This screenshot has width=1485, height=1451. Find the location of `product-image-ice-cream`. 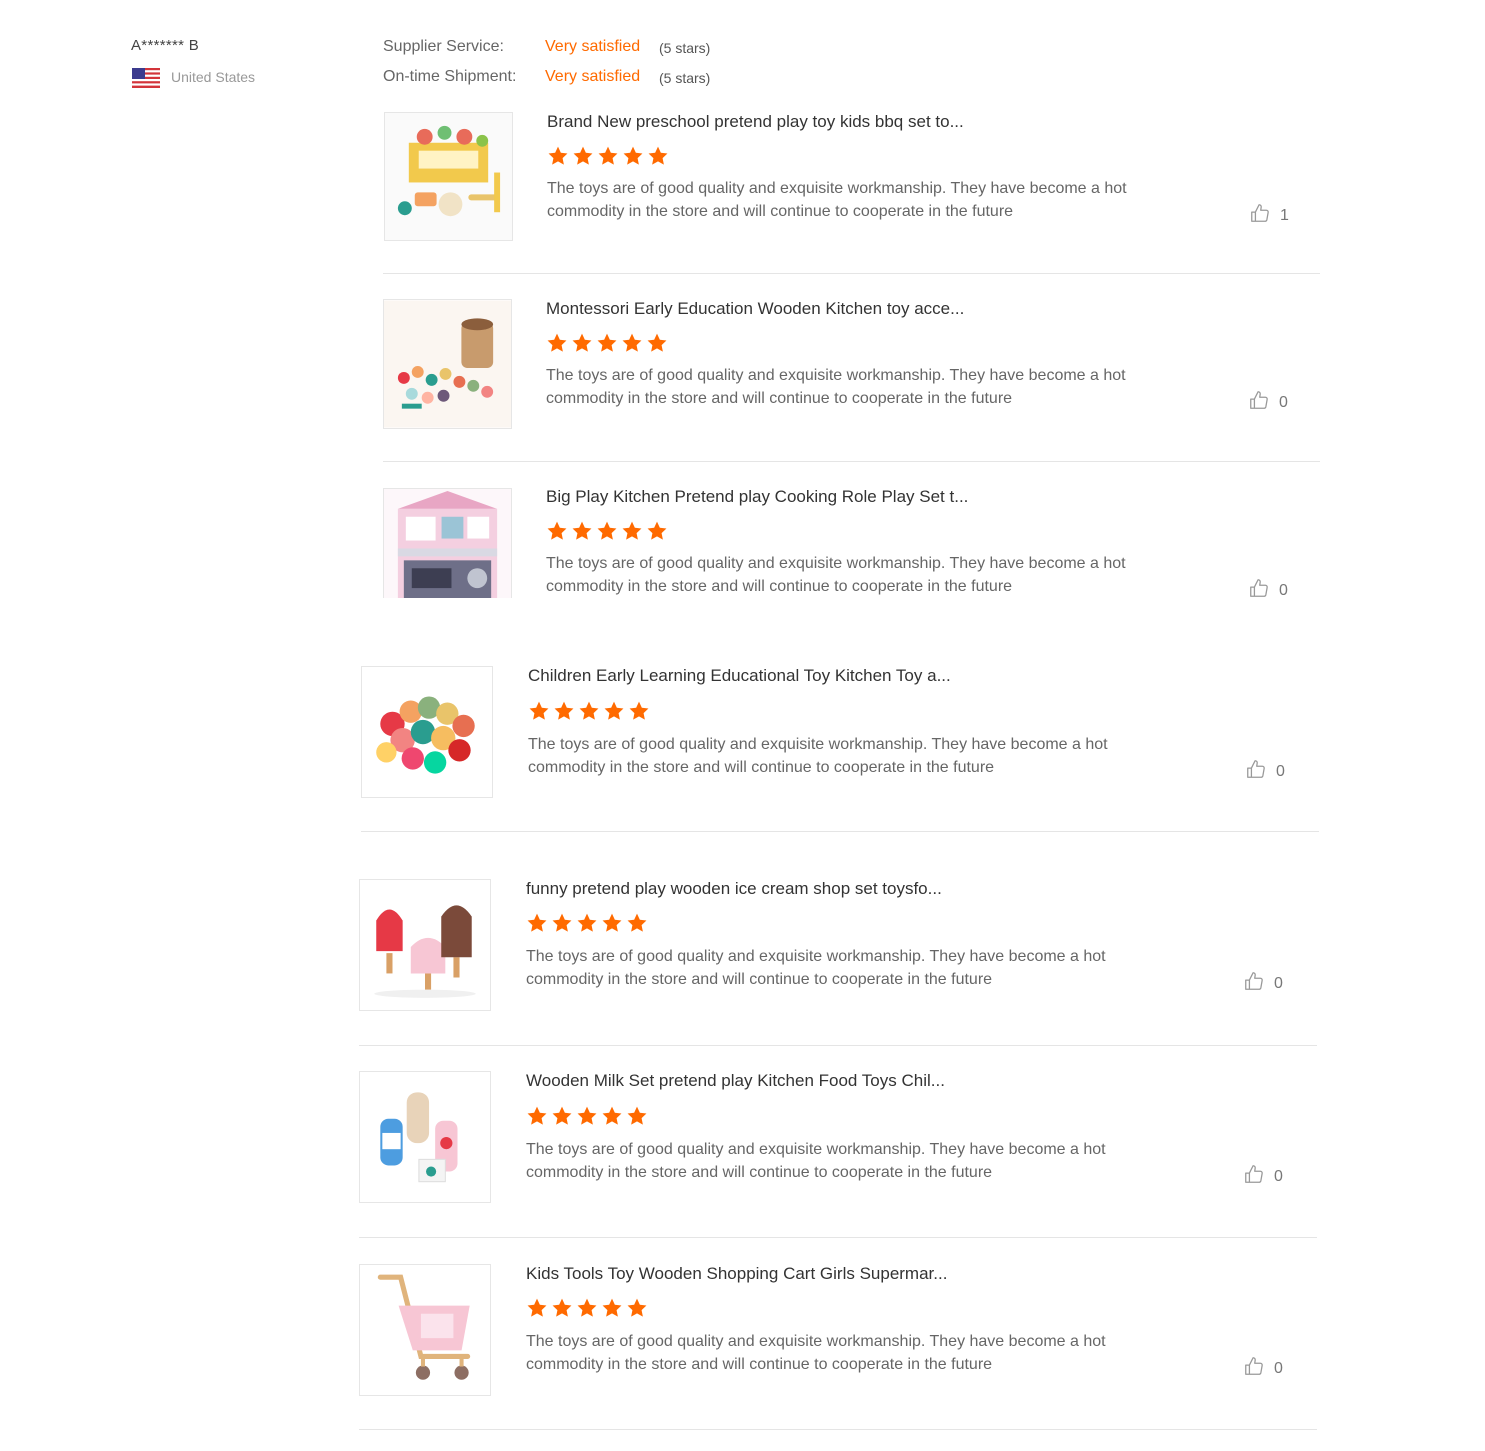

product-image-ice-cream is located at coordinates (425, 945).